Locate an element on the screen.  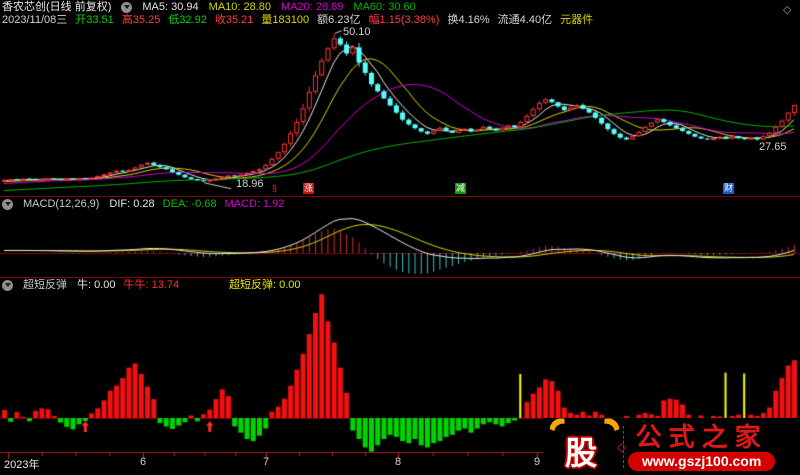
quote-info-item: 流通4.40亿 is located at coordinates (525, 20).